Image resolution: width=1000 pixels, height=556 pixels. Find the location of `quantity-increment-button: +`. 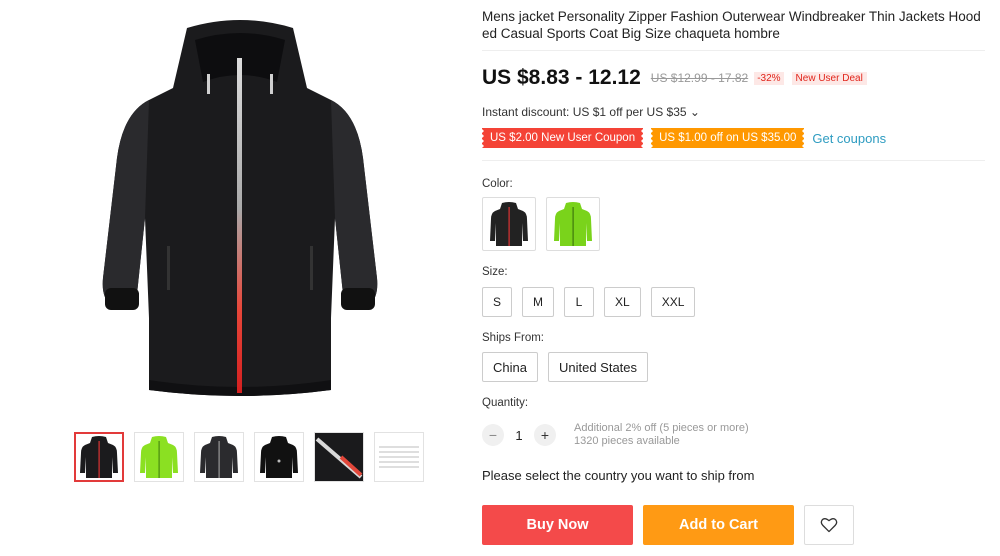

quantity-increment-button: + is located at coordinates (545, 435).